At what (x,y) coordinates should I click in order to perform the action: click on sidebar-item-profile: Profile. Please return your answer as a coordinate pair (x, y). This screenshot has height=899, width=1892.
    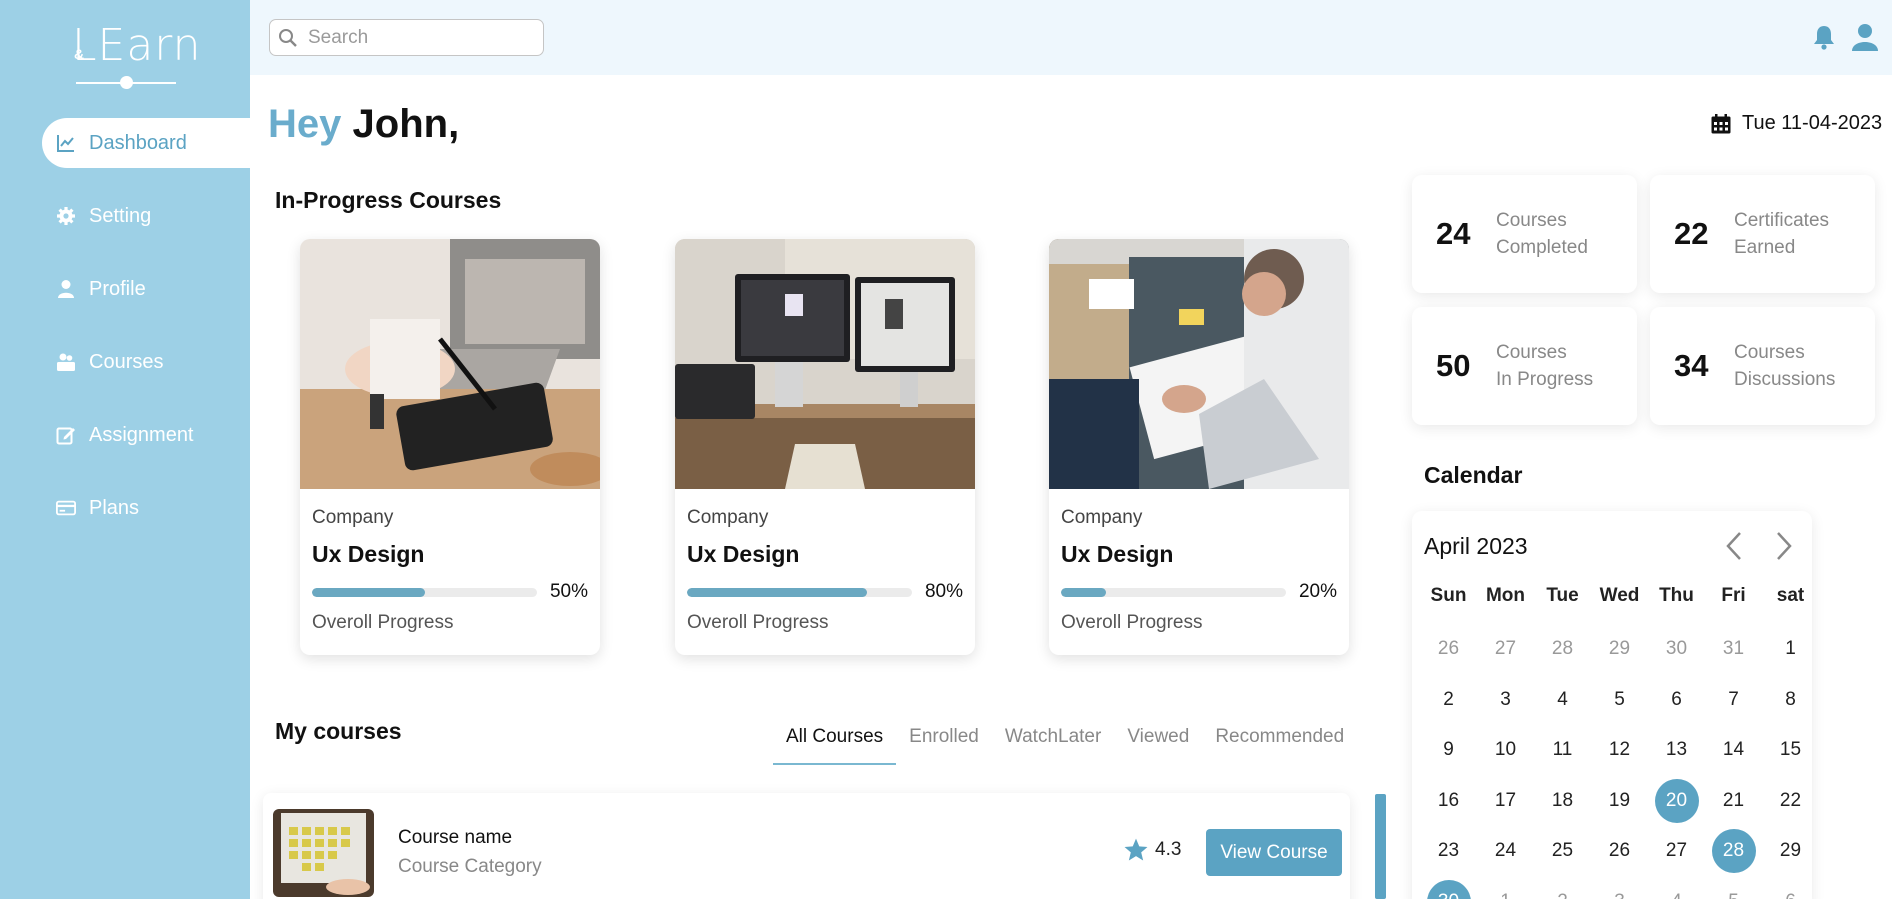
    Looking at the image, I should click on (125, 289).